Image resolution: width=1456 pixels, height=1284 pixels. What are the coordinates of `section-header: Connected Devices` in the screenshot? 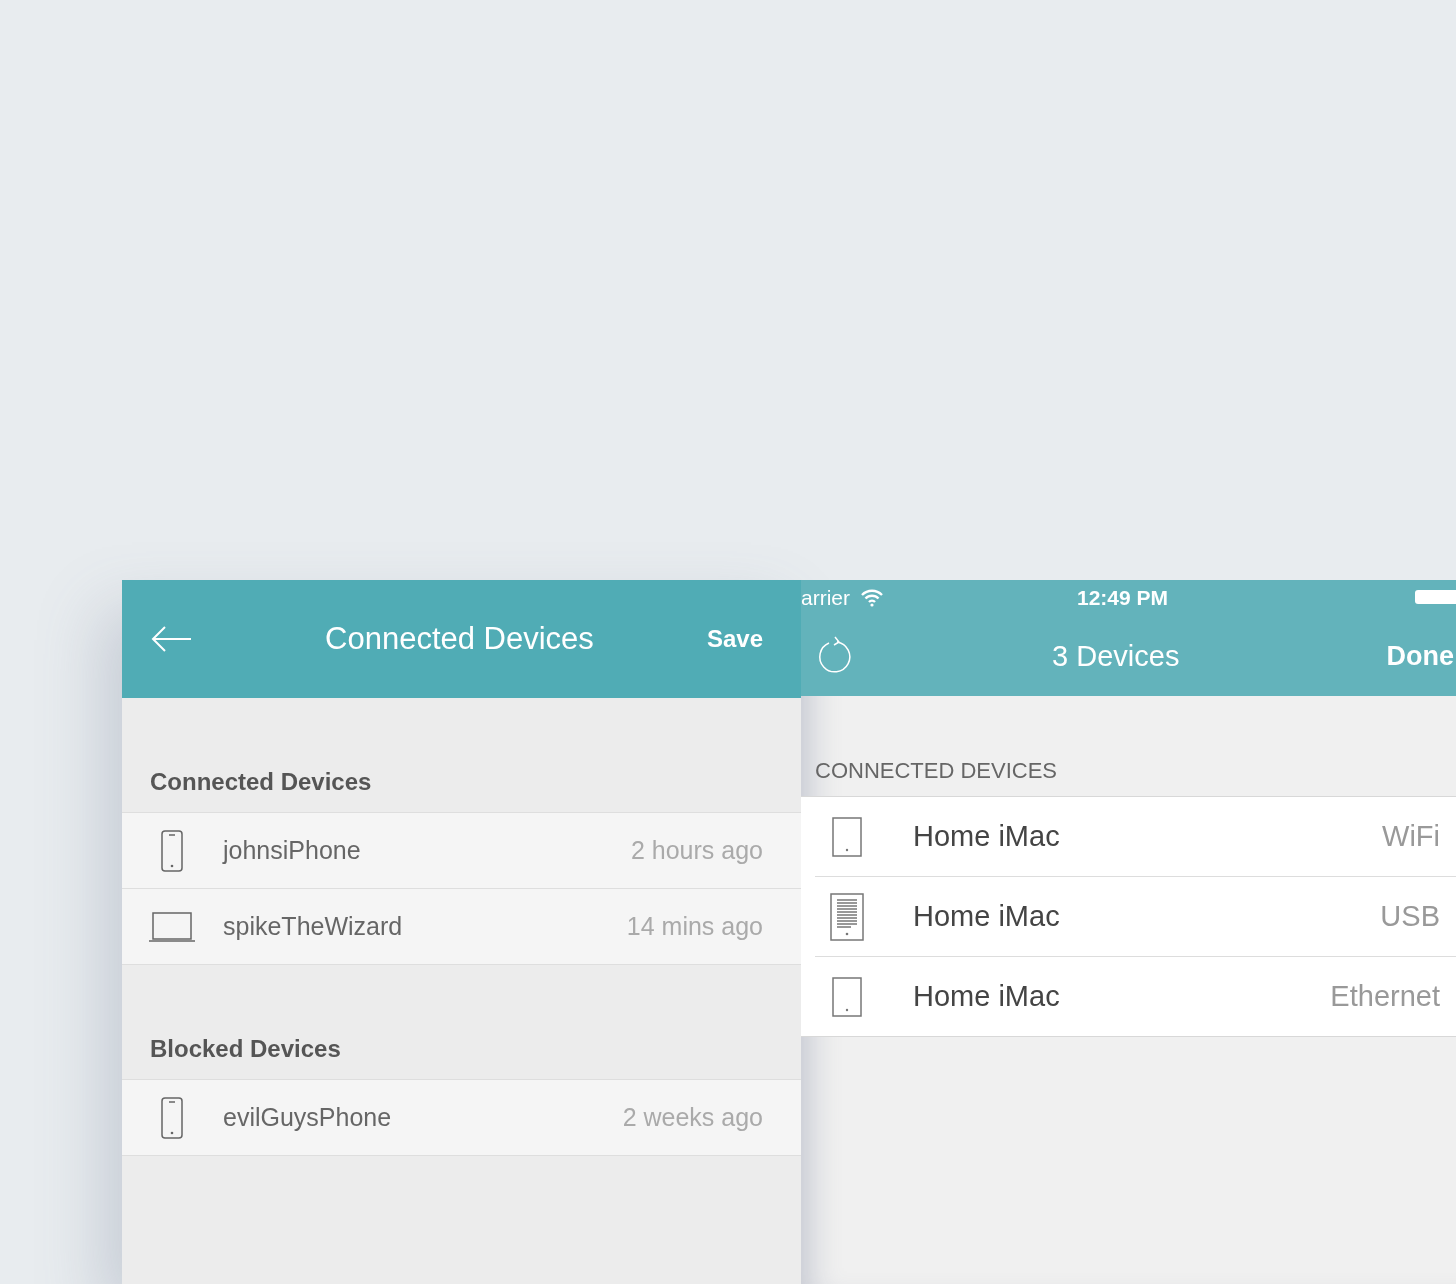 It's located at (261, 782).